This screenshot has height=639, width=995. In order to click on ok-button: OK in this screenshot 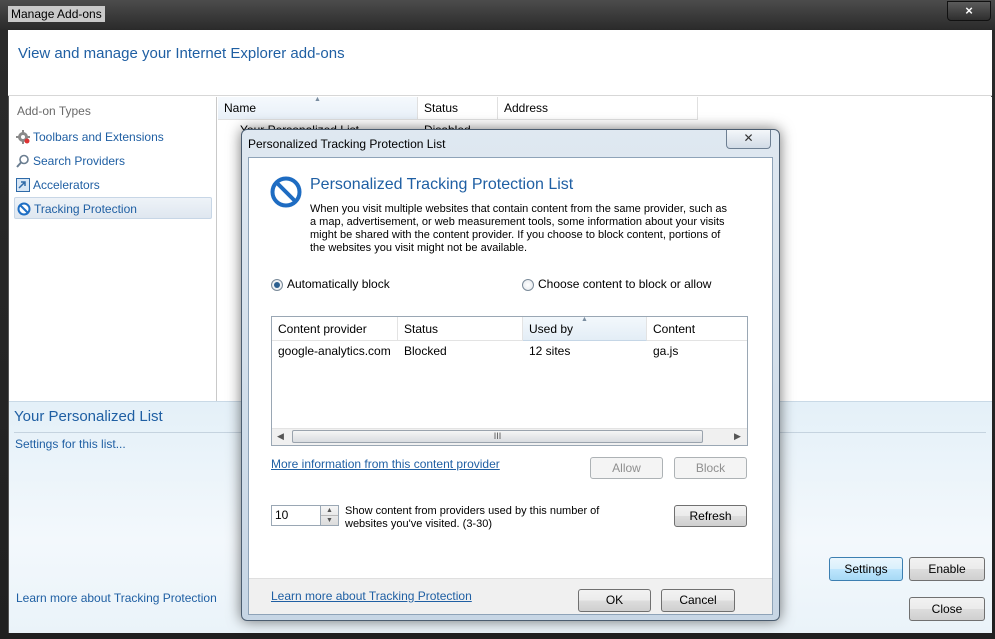, I will do `click(614, 600)`.